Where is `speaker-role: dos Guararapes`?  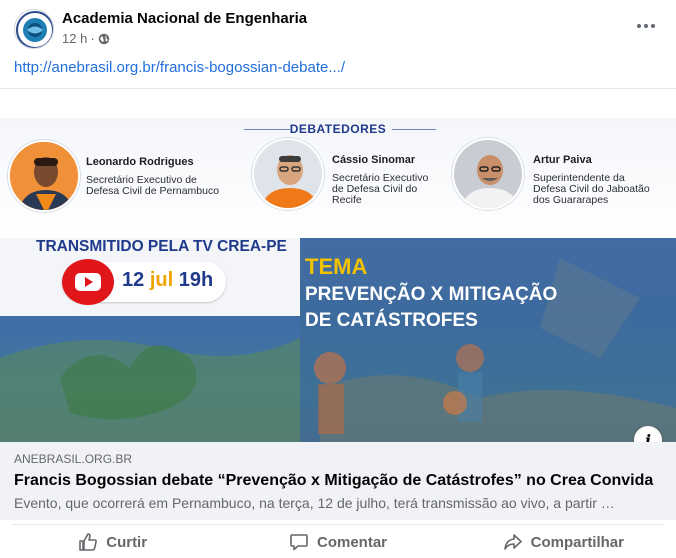 speaker-role: dos Guararapes is located at coordinates (571, 200).